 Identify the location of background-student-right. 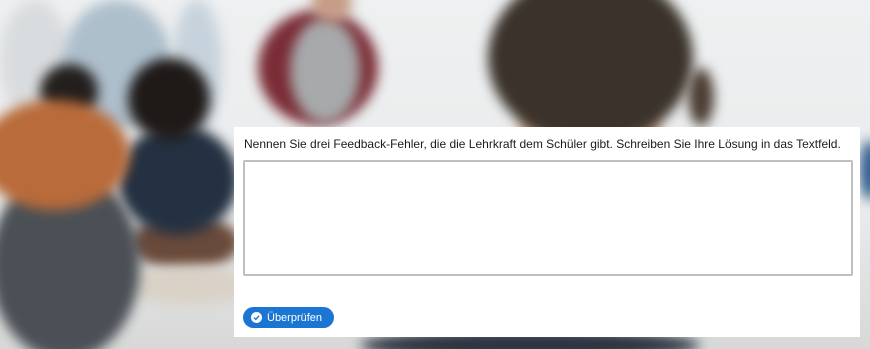
(701, 97).